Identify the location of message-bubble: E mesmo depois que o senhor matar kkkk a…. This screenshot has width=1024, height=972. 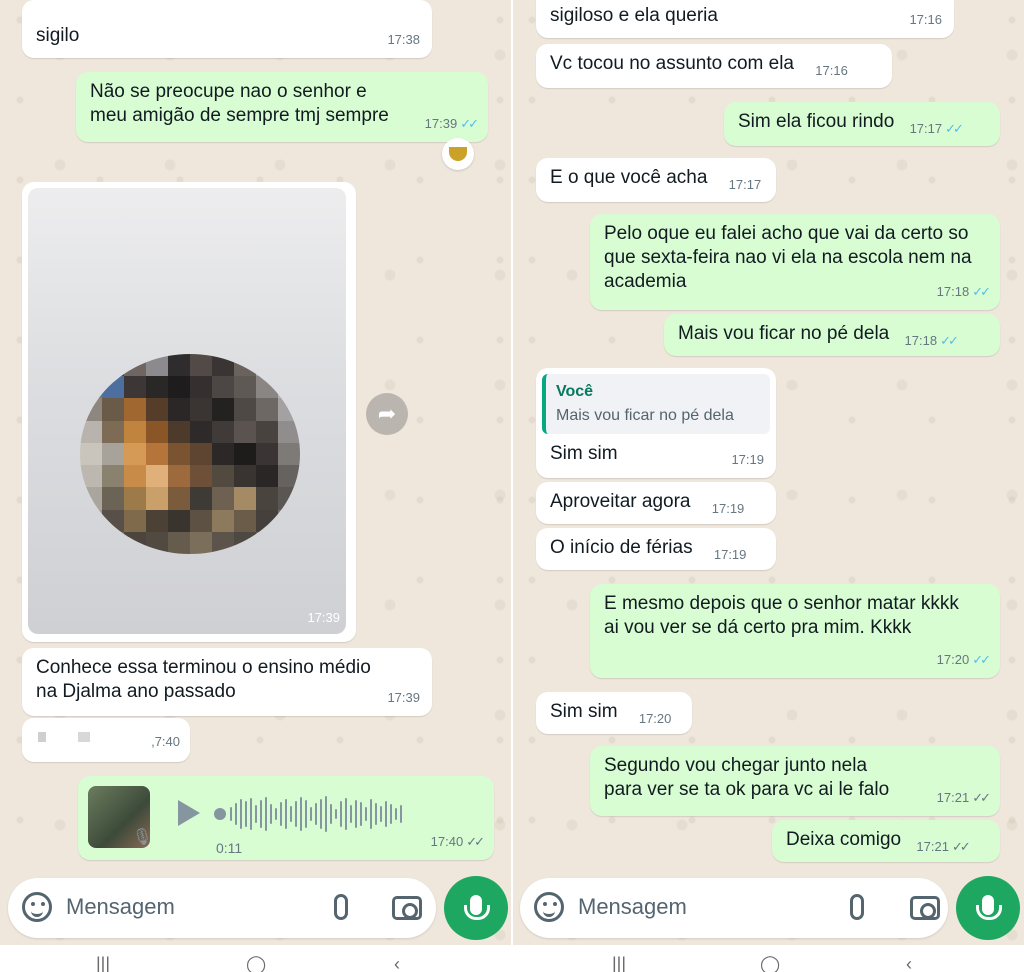
(795, 631).